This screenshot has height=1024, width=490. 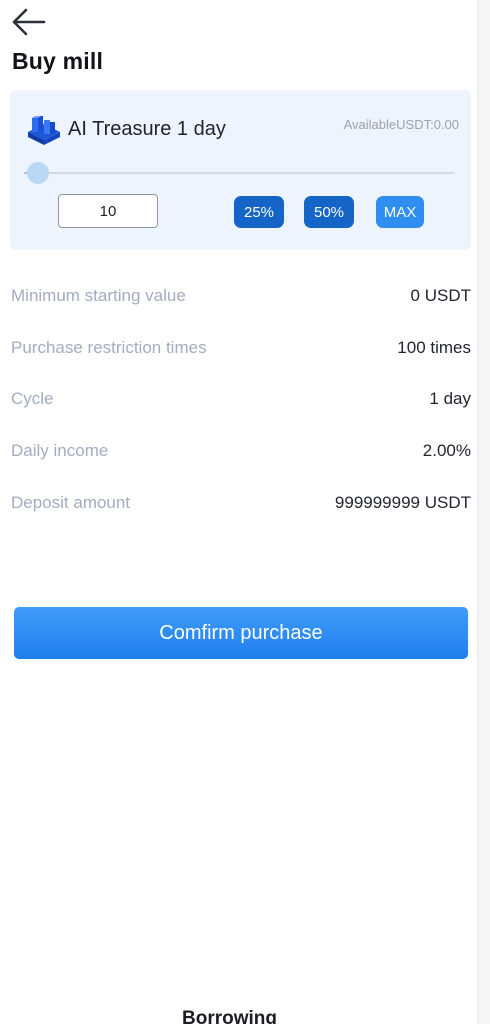 I want to click on detail-label: Daily income, so click(x=60, y=450).